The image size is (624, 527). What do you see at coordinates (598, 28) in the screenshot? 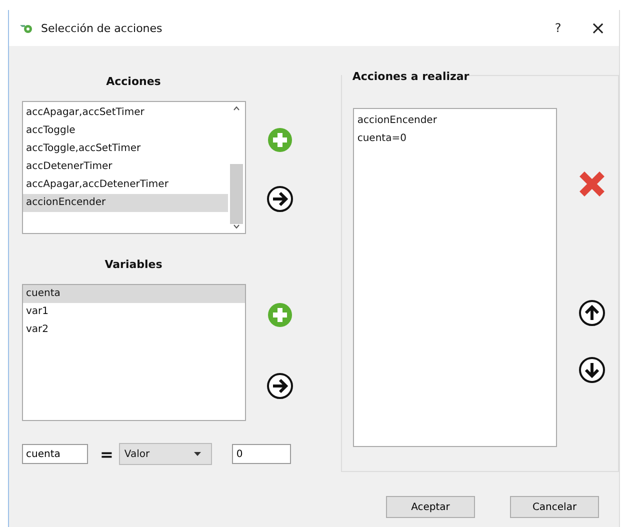
I see `close-button: ×` at bounding box center [598, 28].